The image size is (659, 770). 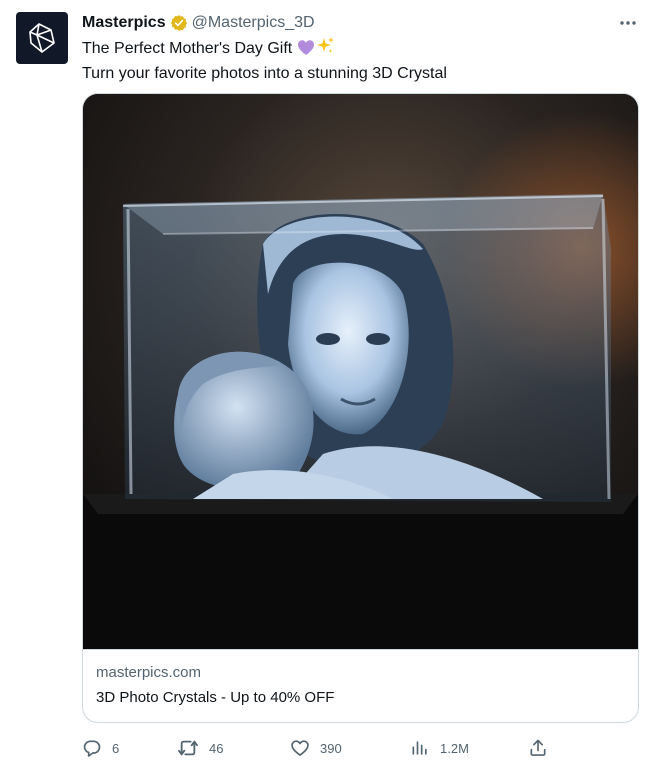 I want to click on author-handle: @Masterpics_3D, so click(x=253, y=23).